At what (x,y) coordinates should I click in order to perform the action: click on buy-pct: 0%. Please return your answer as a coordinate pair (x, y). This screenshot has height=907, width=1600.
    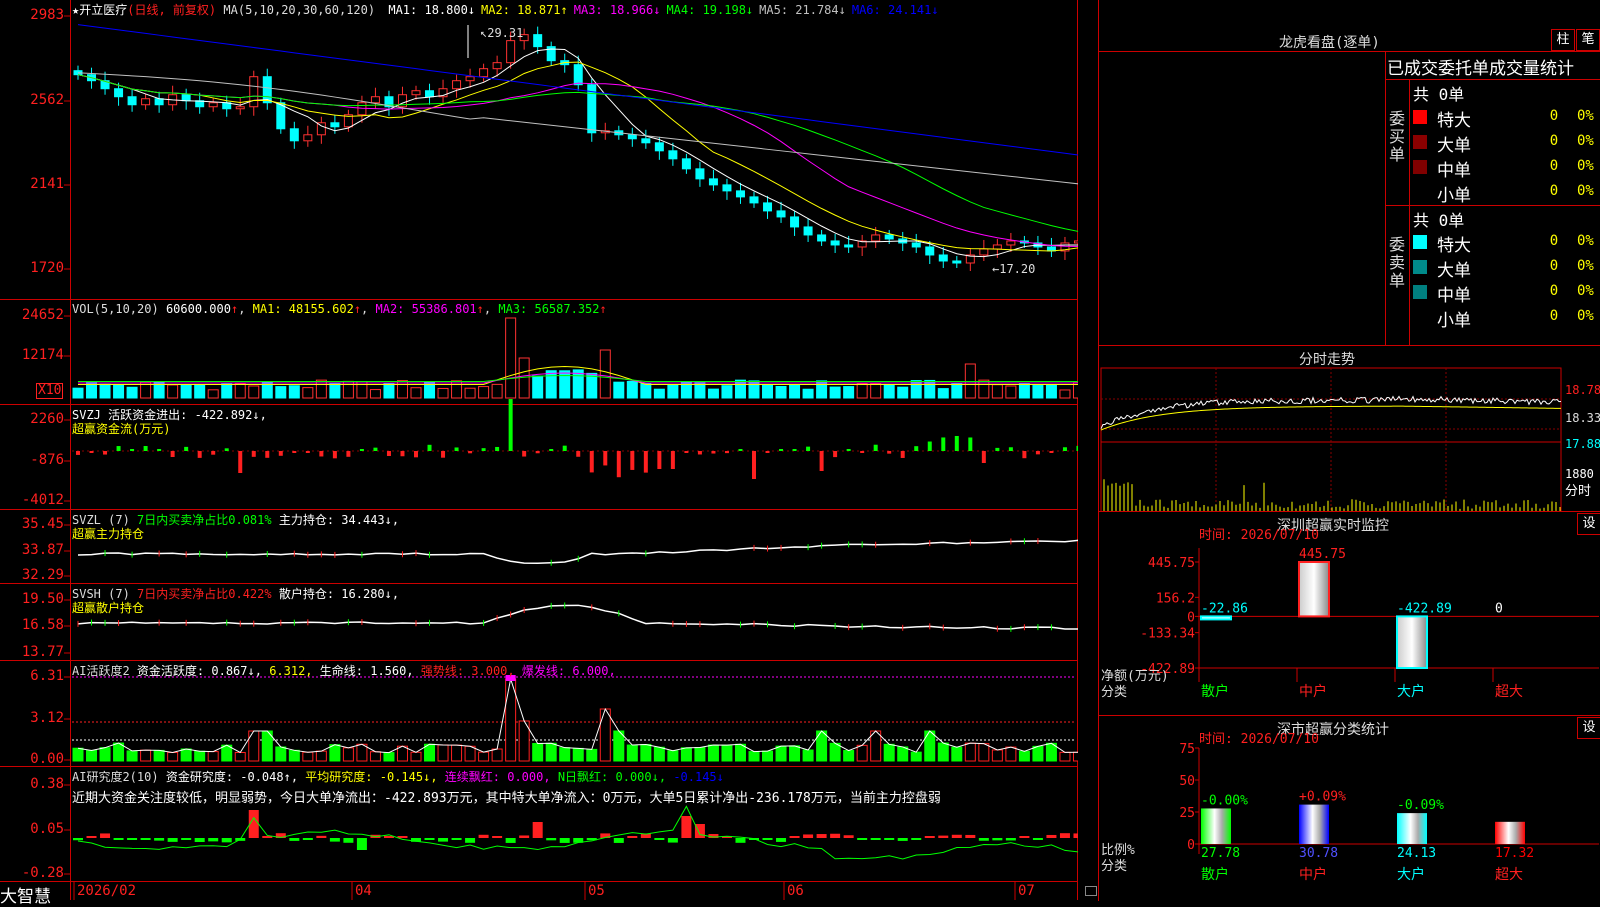
    Looking at the image, I should click on (1585, 116).